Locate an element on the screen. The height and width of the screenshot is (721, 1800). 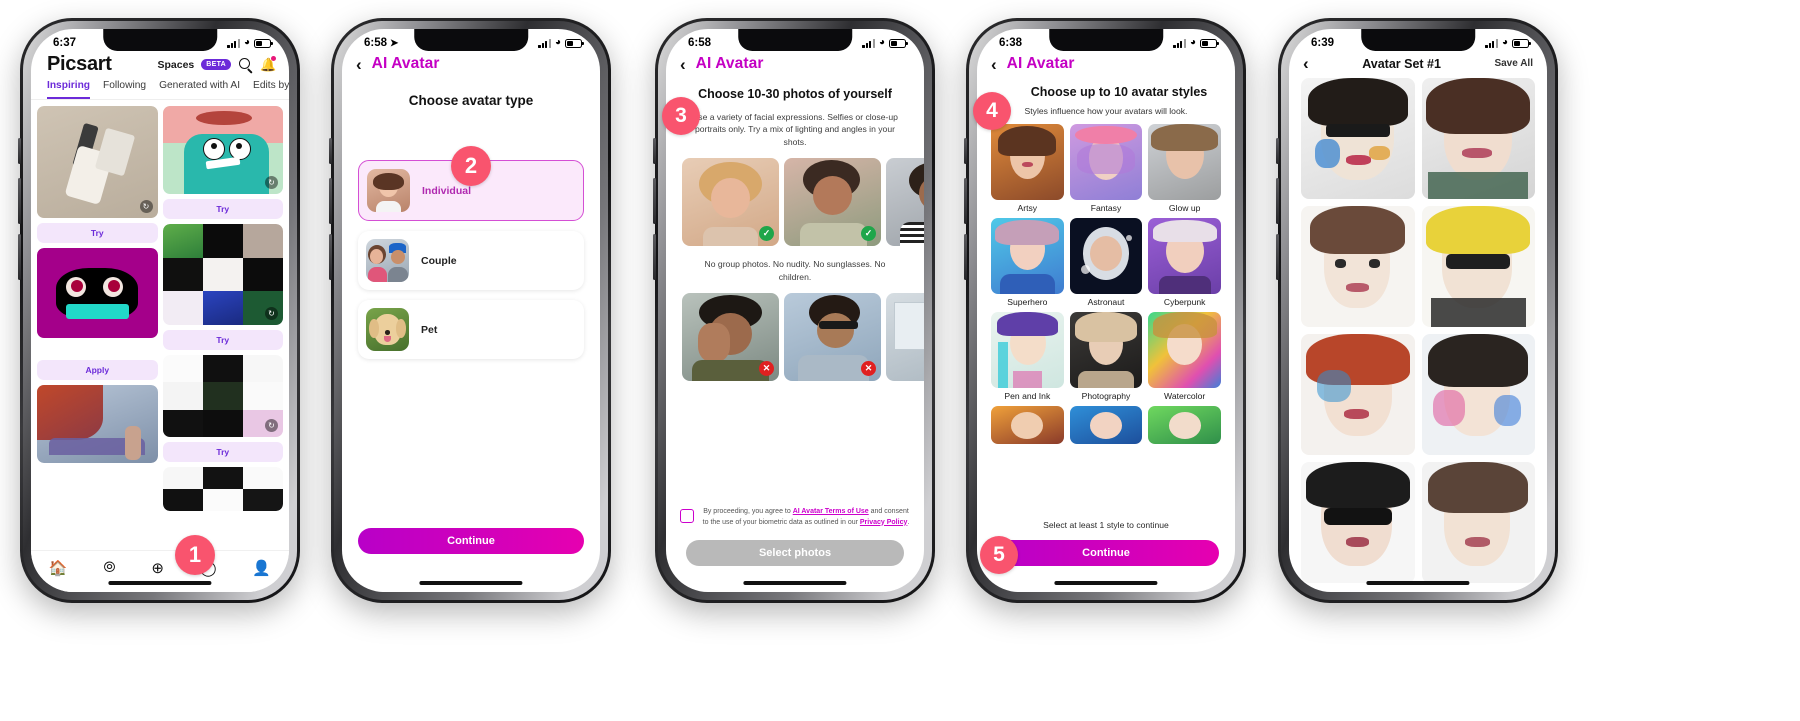
option-label: Pet is located at coordinates (429, 329).